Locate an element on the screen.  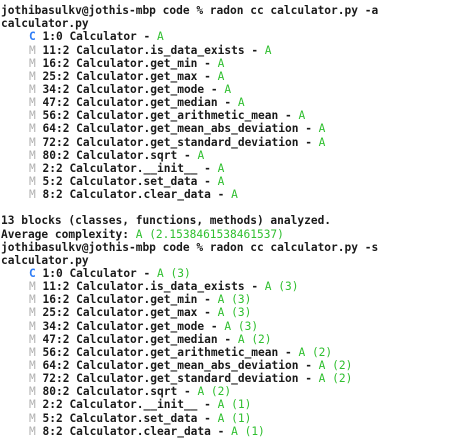
block-signature: 16:2 Calculator.get_min is located at coordinates (120, 300).